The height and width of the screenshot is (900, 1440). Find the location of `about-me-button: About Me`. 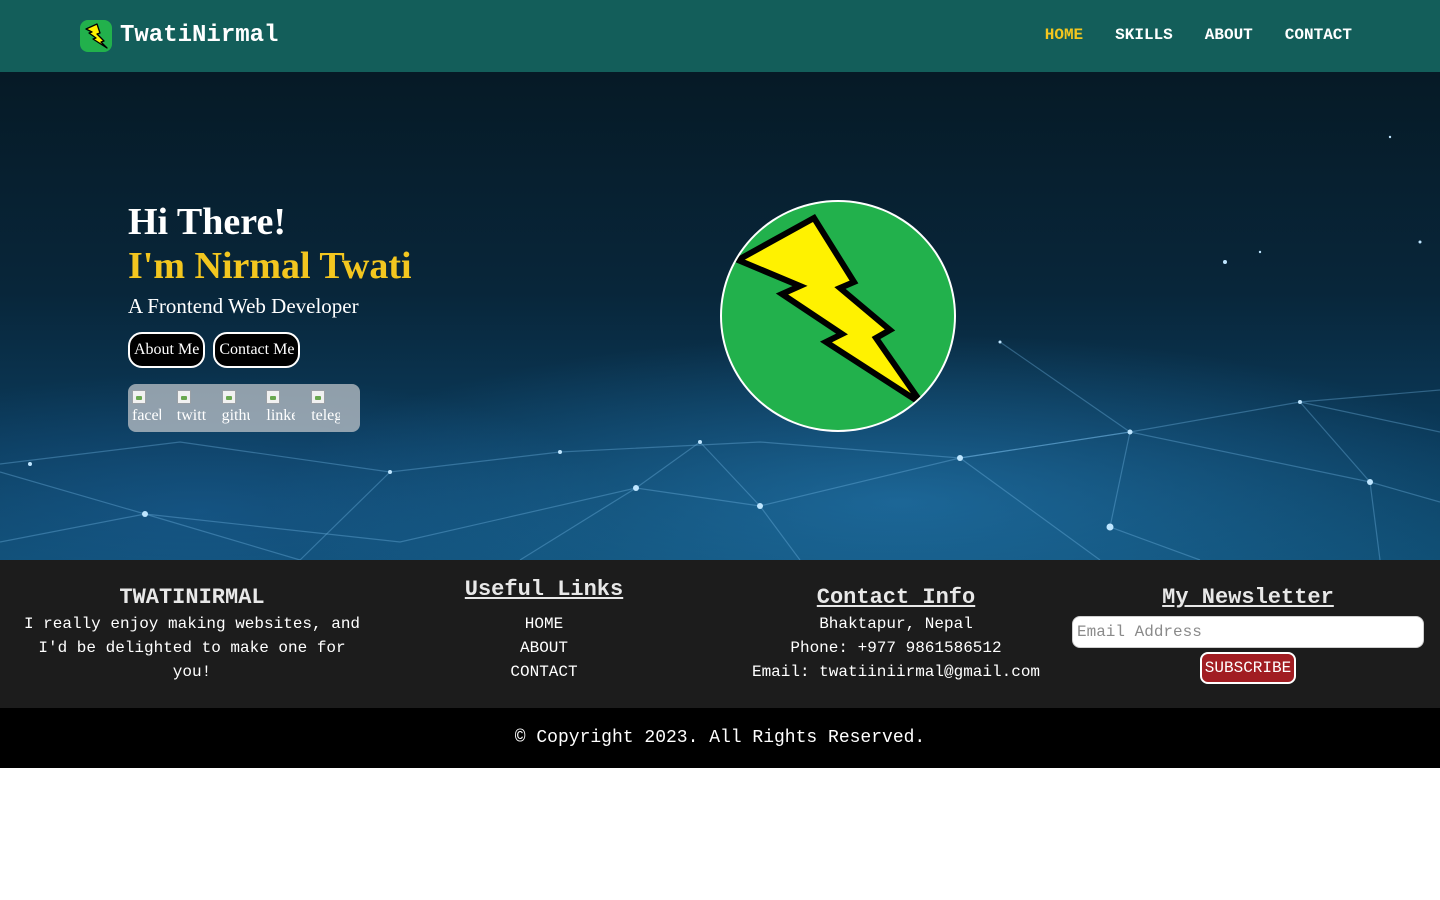

about-me-button: About Me is located at coordinates (167, 350).